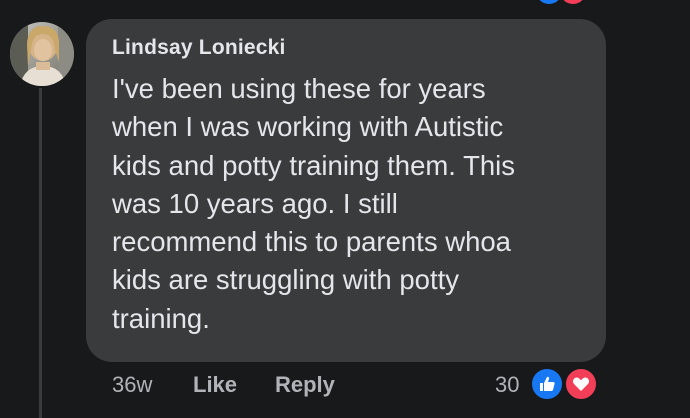 This screenshot has height=418, width=690. What do you see at coordinates (40, 253) in the screenshot?
I see `thread-line` at bounding box center [40, 253].